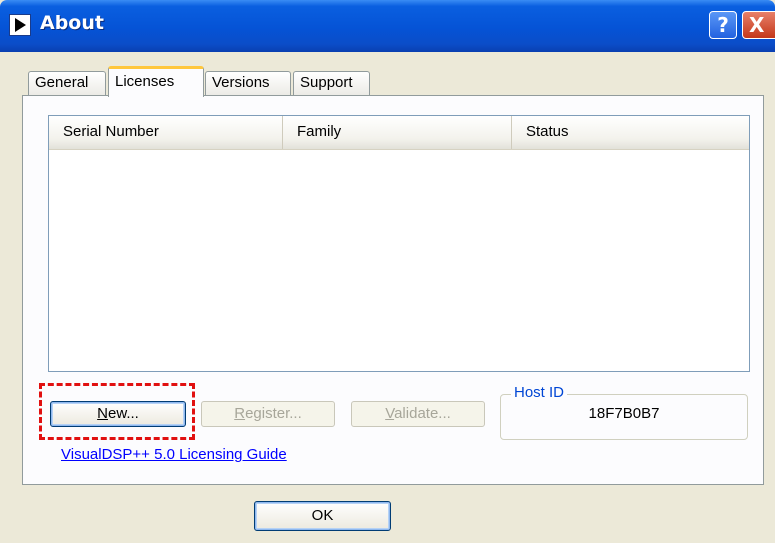  Describe the element at coordinates (248, 83) in the screenshot. I see `tab-versions: Versions` at that location.